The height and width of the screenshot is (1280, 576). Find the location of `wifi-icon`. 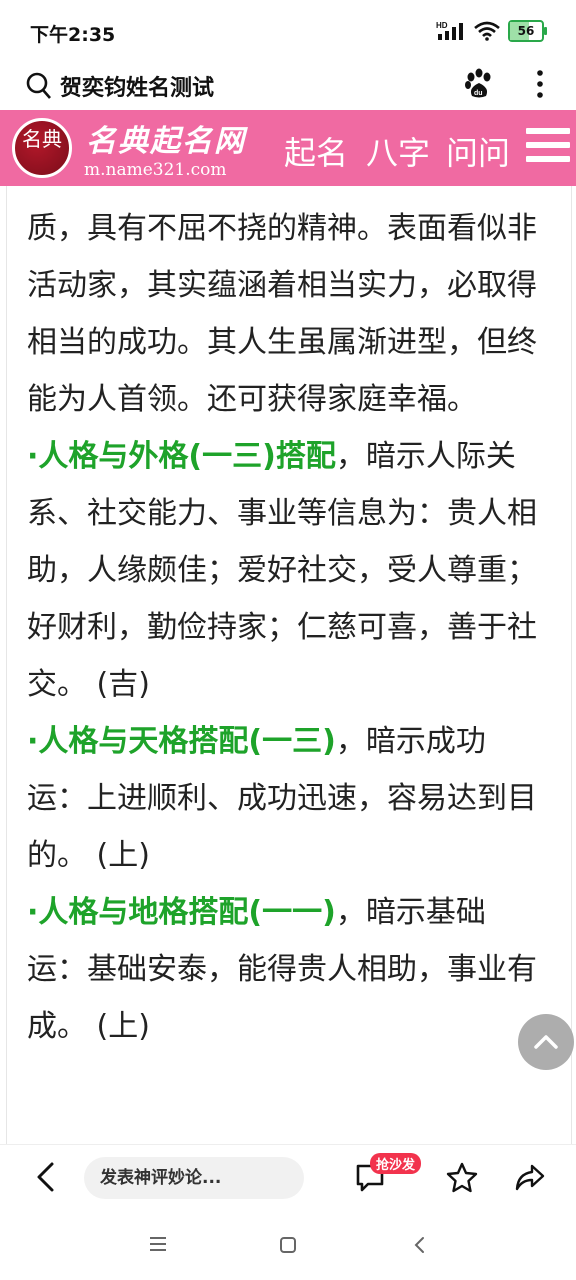

wifi-icon is located at coordinates (487, 31).